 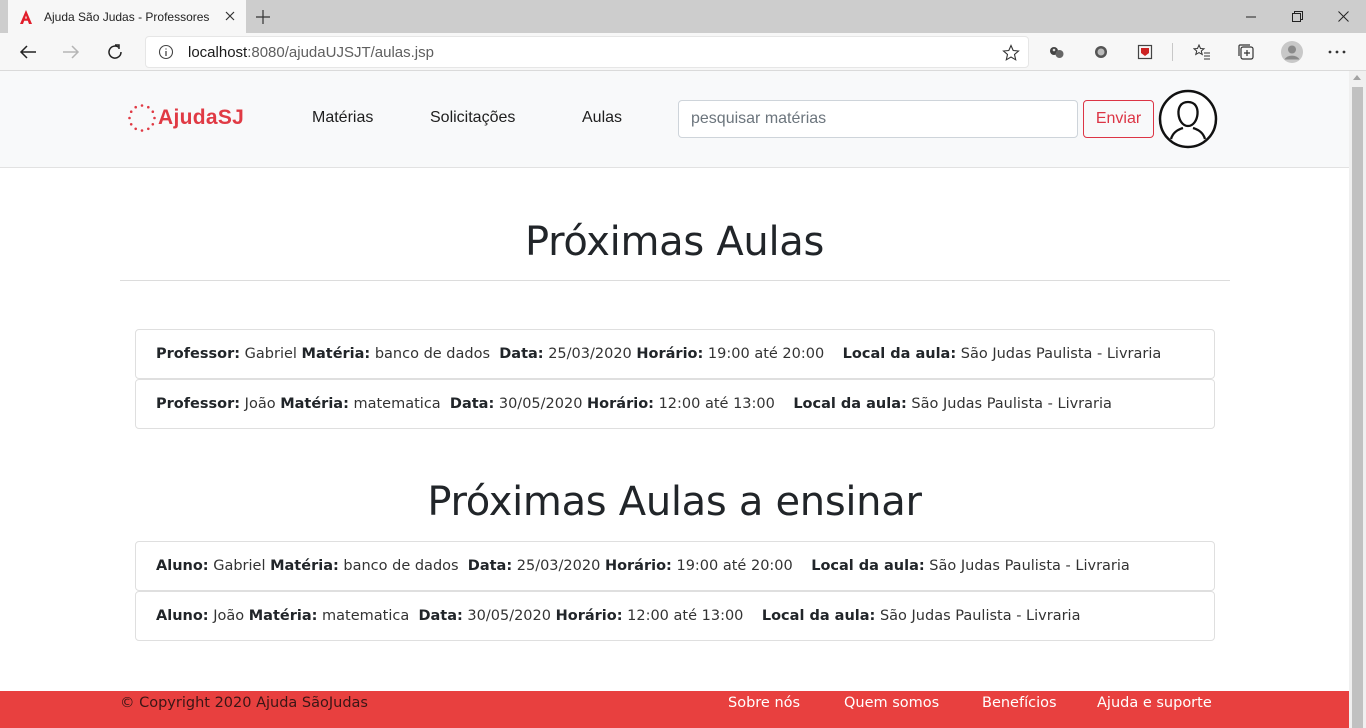 What do you see at coordinates (26, 17) in the screenshot?
I see `site-favicon-icon` at bounding box center [26, 17].